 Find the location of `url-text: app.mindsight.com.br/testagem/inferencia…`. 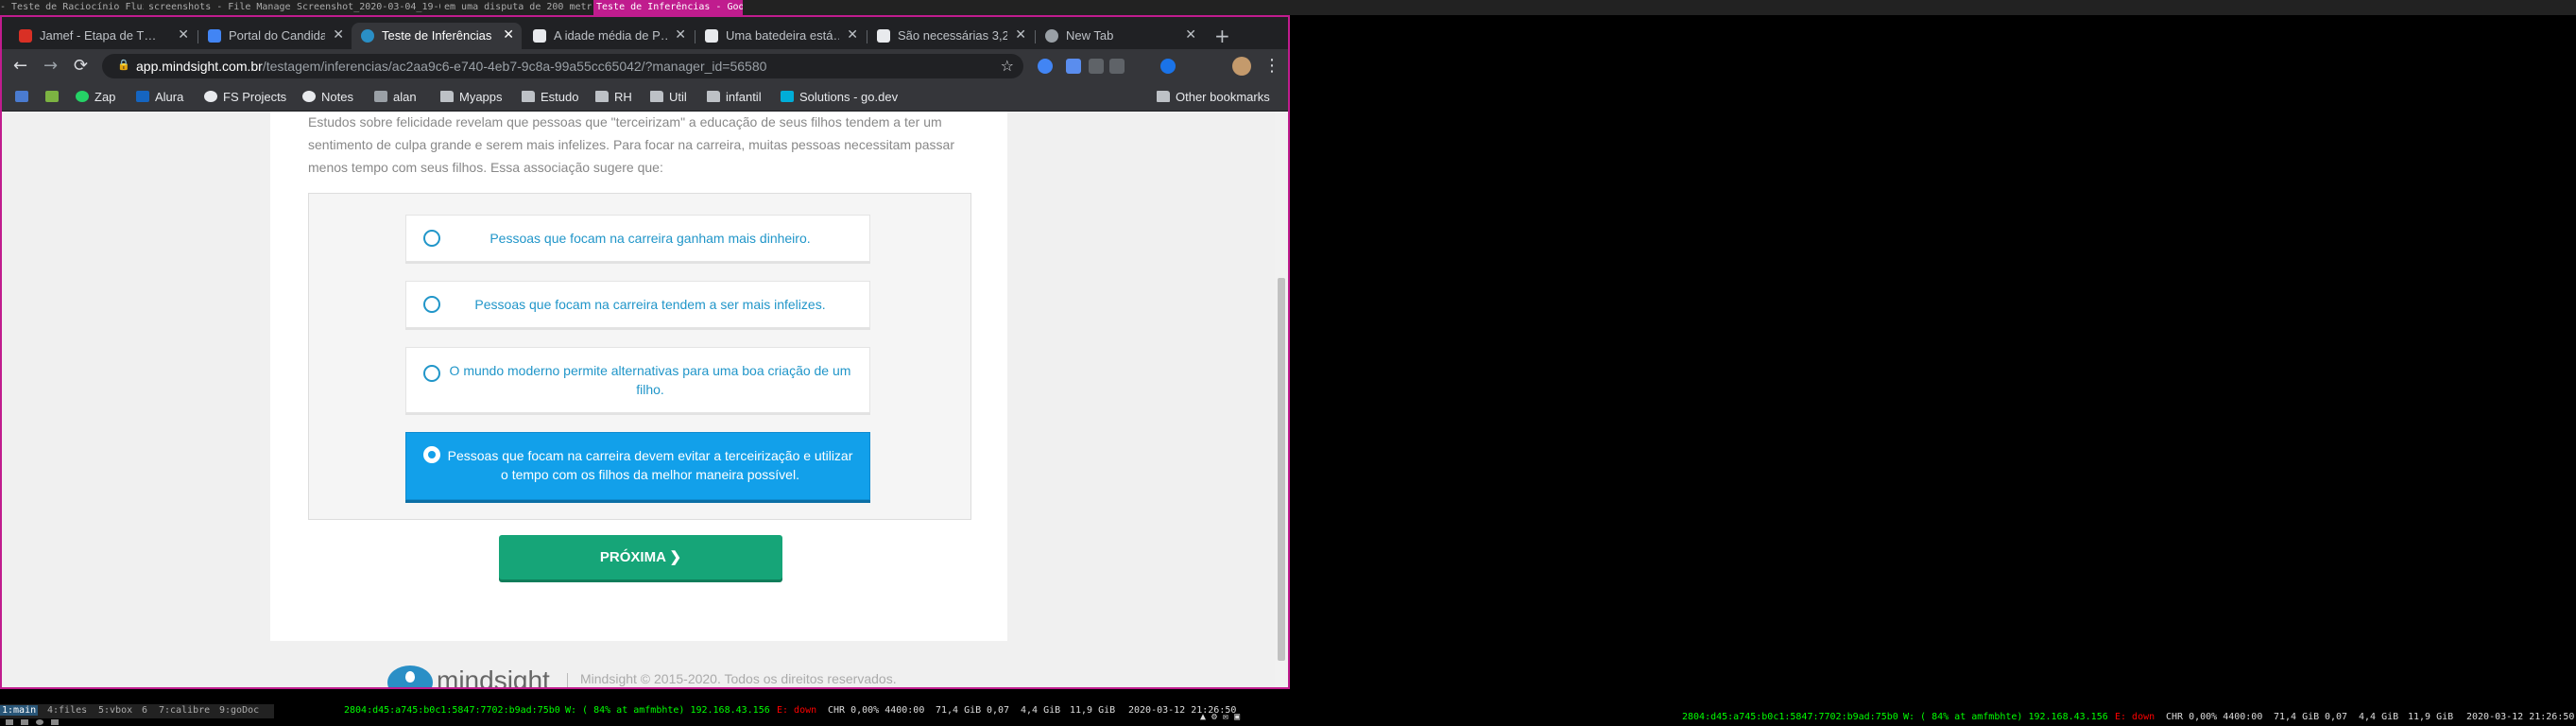

url-text: app.mindsight.com.br/testagem/inferencia… is located at coordinates (451, 66).